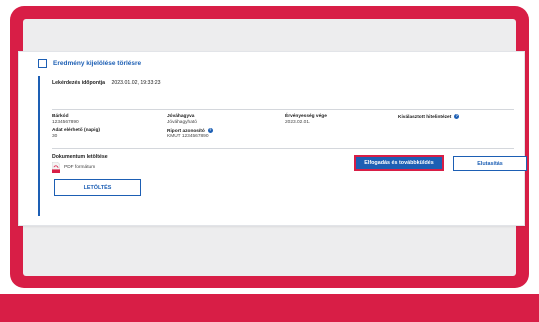 The height and width of the screenshot is (322, 539). Describe the element at coordinates (80, 157) in the screenshot. I see `document-download-label: Dokumentum letöltése` at that location.